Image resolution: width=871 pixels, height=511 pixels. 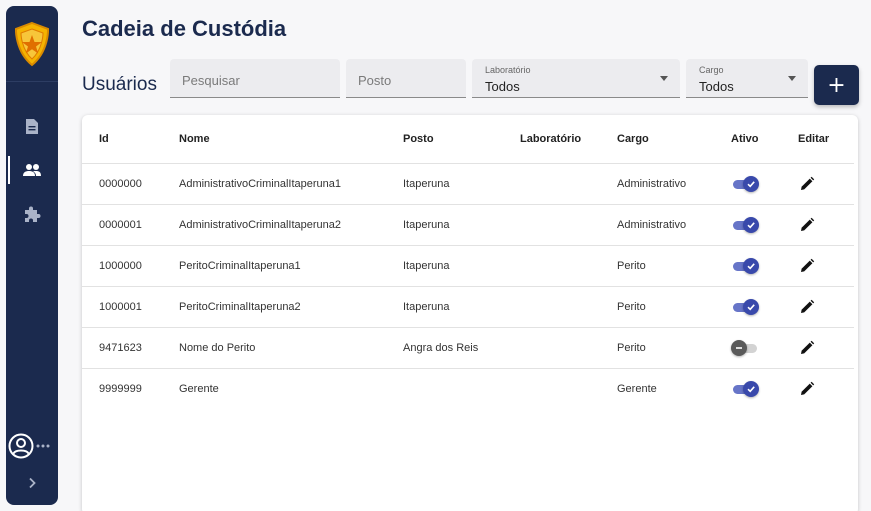 What do you see at coordinates (468, 388) in the screenshot?
I see `table-row: 9999999 Gerente Gerente` at bounding box center [468, 388].